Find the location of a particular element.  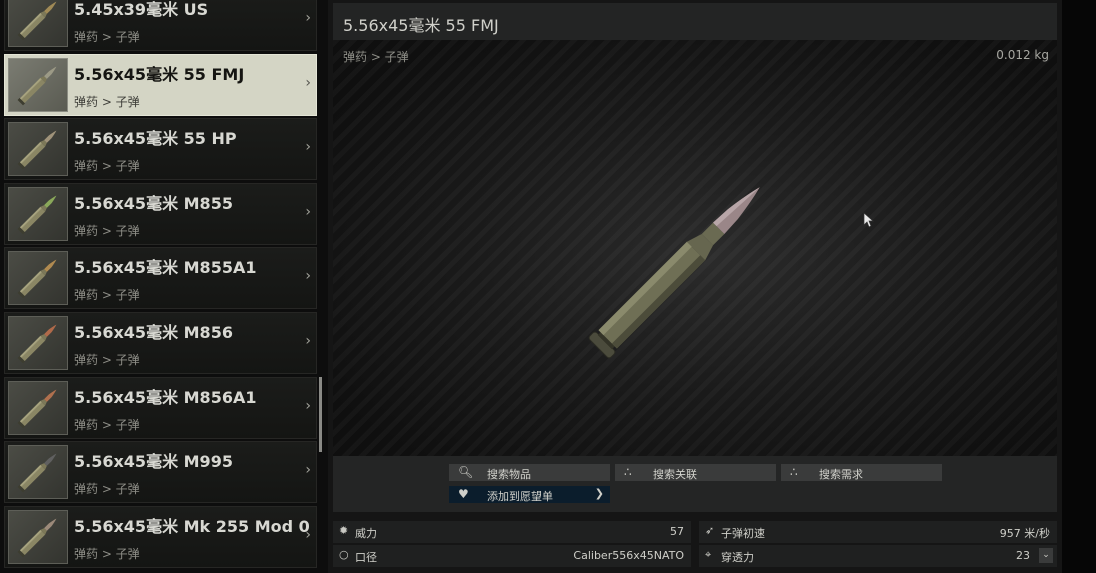

cartridge-image is located at coordinates (674, 273).